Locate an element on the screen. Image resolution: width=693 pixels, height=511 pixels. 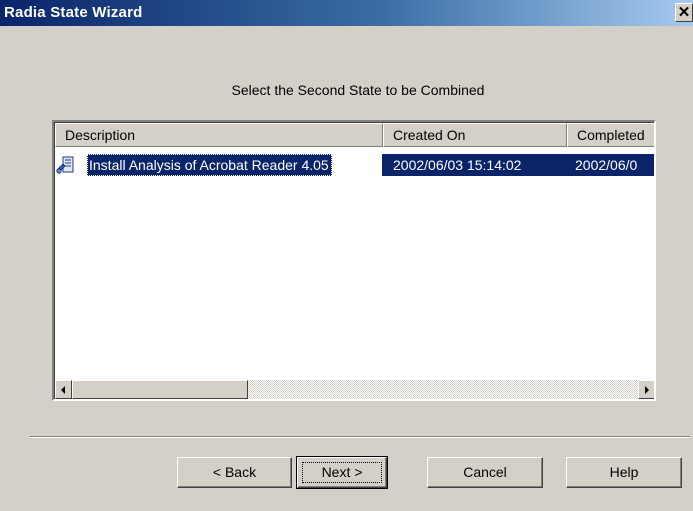
column-header-created-on: Created On is located at coordinates (475, 135).